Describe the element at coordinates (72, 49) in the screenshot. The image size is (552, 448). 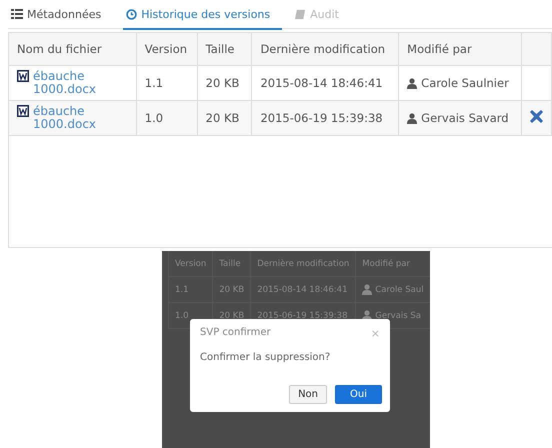
I see `column-header: Nom du fichier` at that location.